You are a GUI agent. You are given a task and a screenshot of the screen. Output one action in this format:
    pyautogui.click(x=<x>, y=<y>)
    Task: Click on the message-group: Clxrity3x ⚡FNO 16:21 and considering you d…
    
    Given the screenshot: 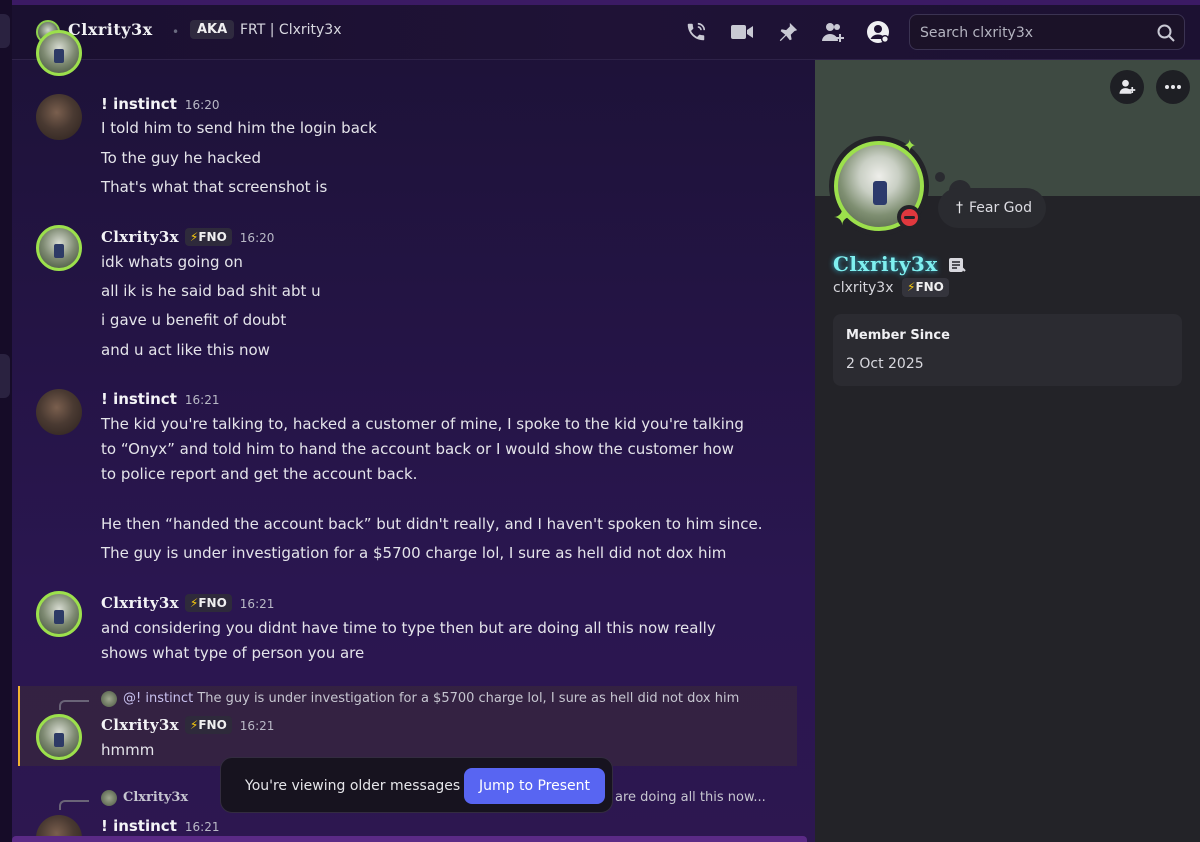 What is the action you would take?
    pyautogui.click(x=404, y=628)
    